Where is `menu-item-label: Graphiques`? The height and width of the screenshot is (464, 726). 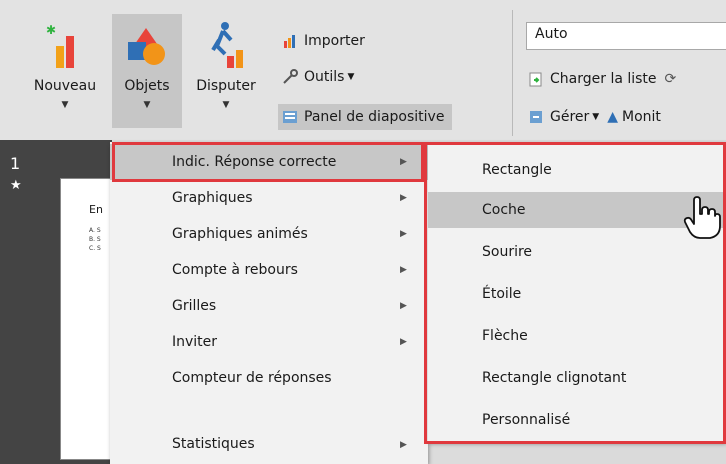 menu-item-label: Graphiques is located at coordinates (212, 198).